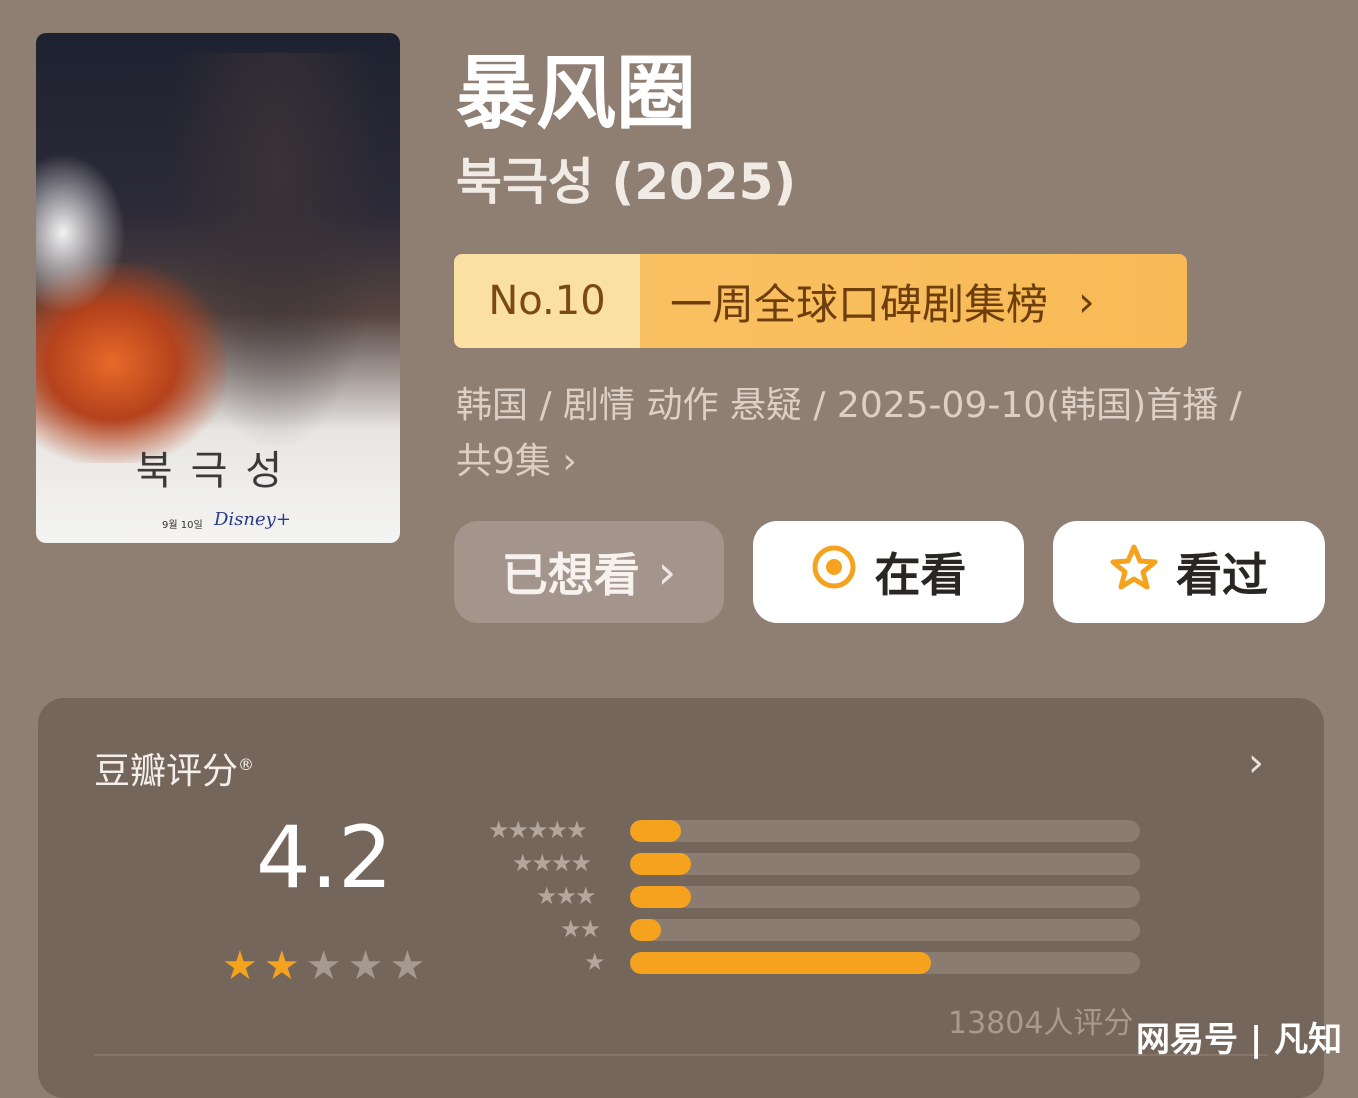 The width and height of the screenshot is (1358, 1098). Describe the element at coordinates (566, 896) in the screenshot. I see `mini-stars-icon: ★★★` at that location.